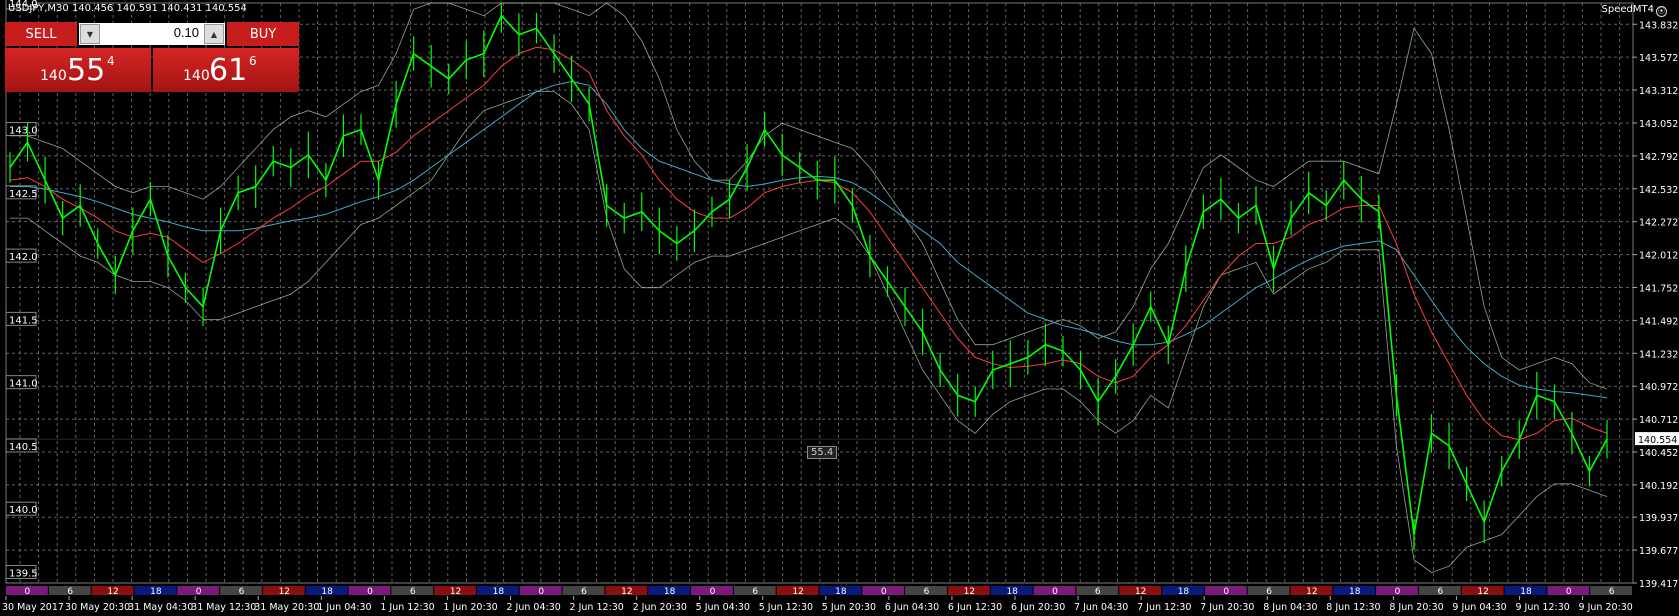 The width and height of the screenshot is (1679, 616). I want to click on right-axis-tick-label: 140.452, so click(1658, 453).